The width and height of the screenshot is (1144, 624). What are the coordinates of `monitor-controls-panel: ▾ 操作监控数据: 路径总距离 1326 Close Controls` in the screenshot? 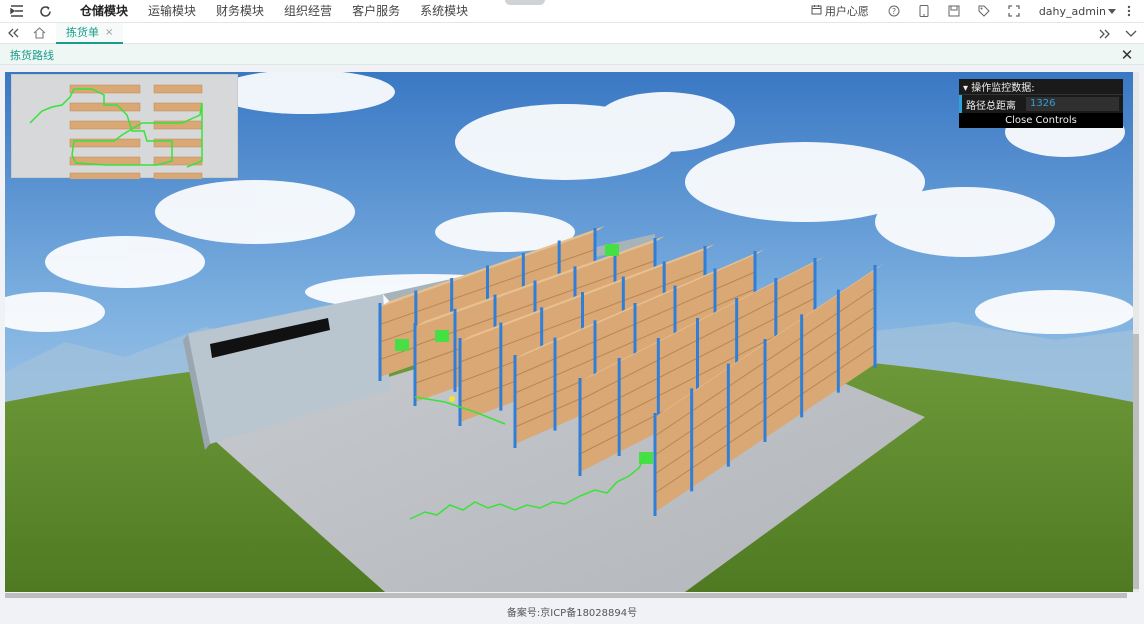 It's located at (1041, 103).